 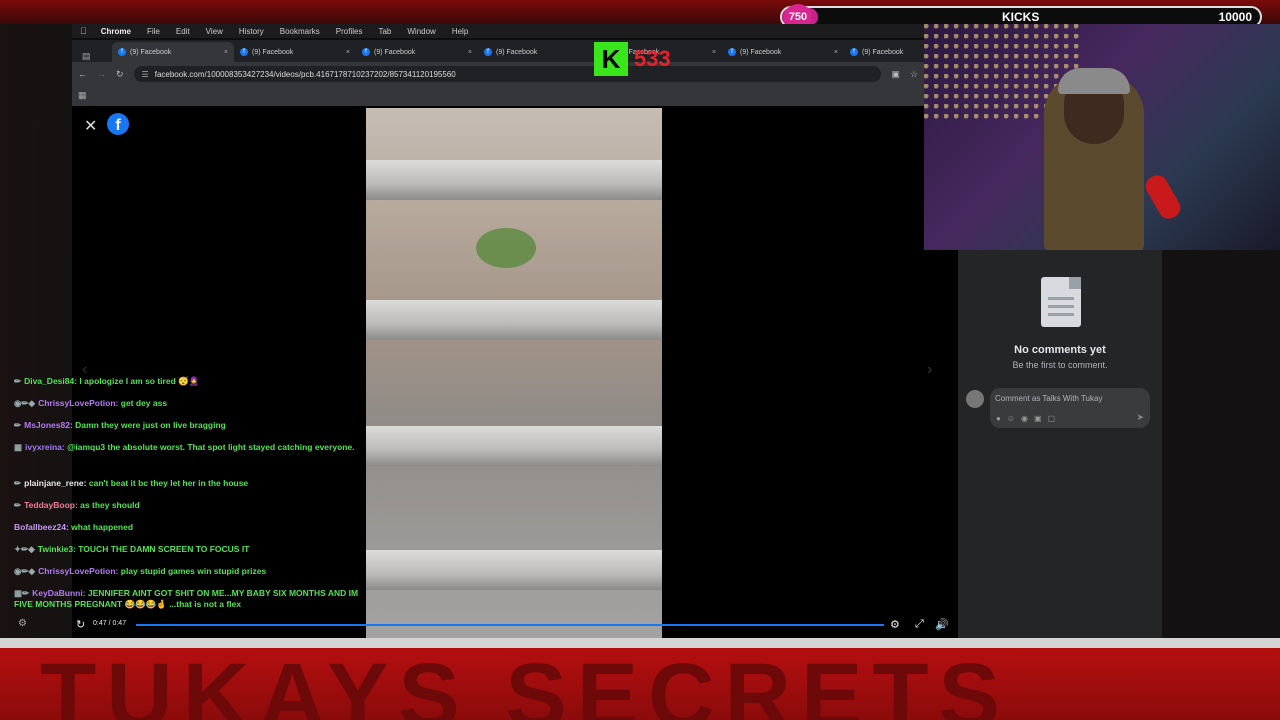 I want to click on menu-history: History, so click(x=251, y=31).